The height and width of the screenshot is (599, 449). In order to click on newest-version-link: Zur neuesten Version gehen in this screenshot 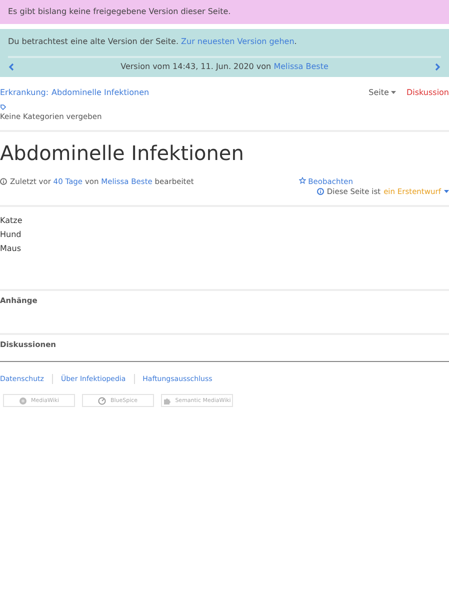, I will do `click(237, 41)`.